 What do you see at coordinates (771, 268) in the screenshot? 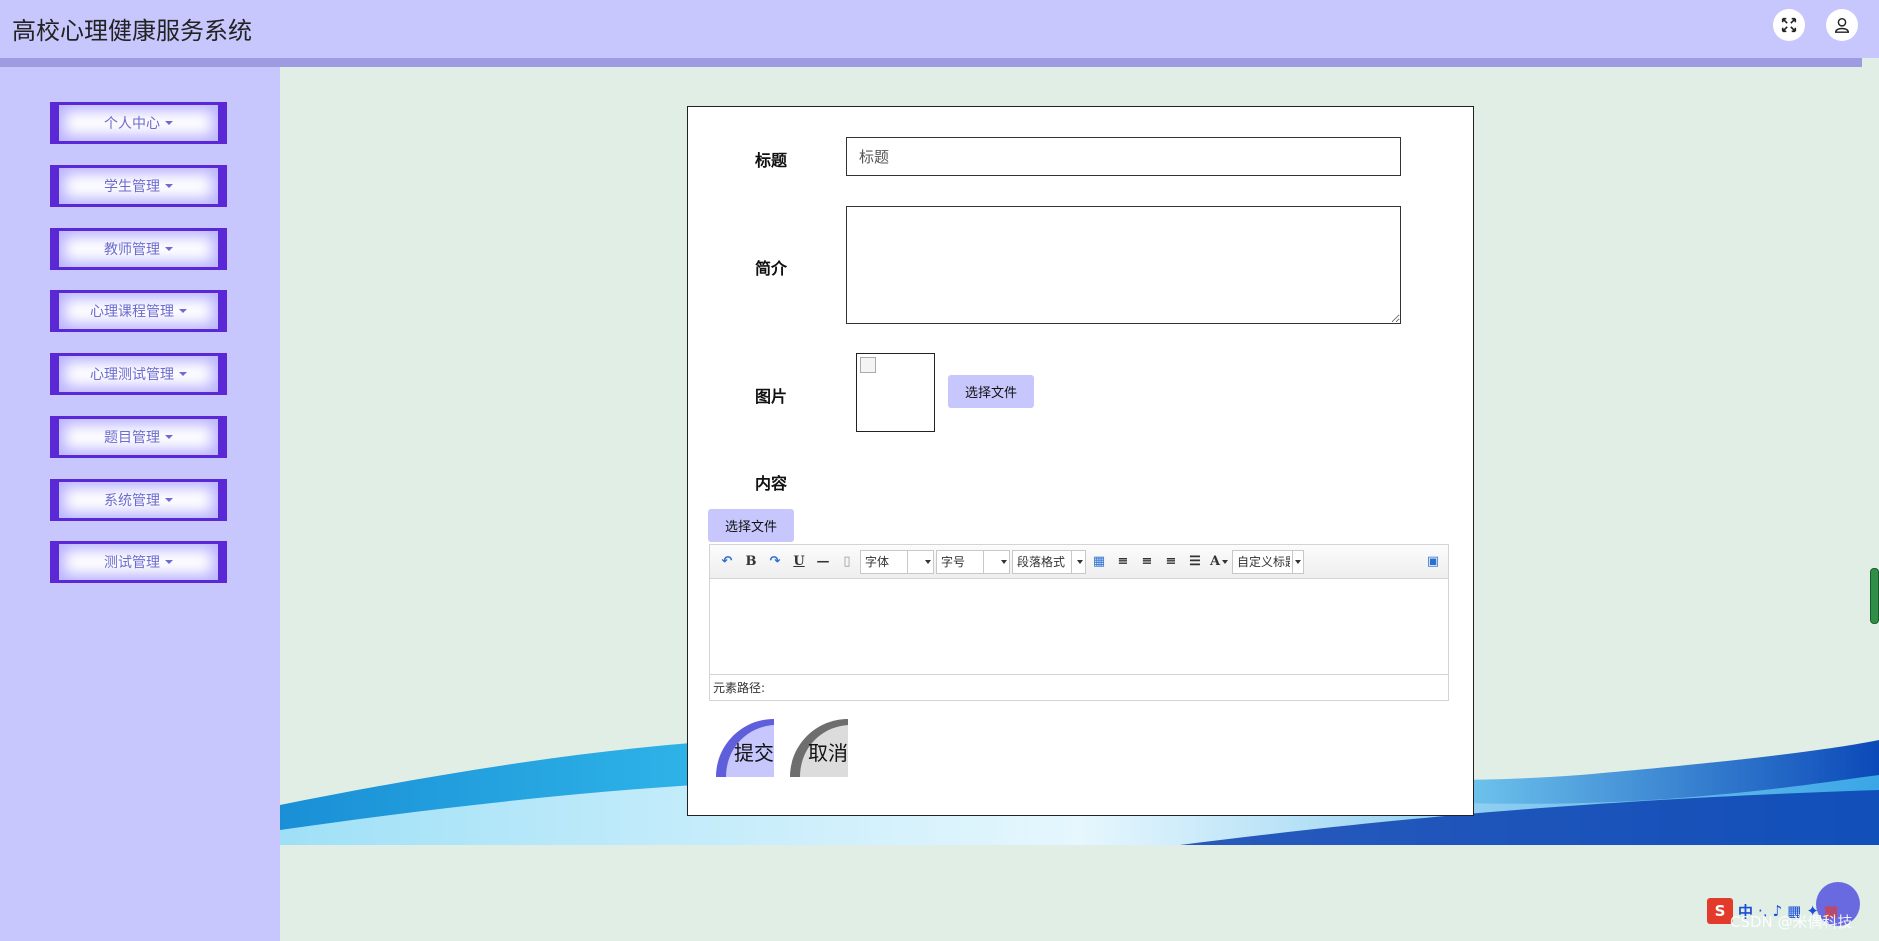
I see `intro-label: 简介` at bounding box center [771, 268].